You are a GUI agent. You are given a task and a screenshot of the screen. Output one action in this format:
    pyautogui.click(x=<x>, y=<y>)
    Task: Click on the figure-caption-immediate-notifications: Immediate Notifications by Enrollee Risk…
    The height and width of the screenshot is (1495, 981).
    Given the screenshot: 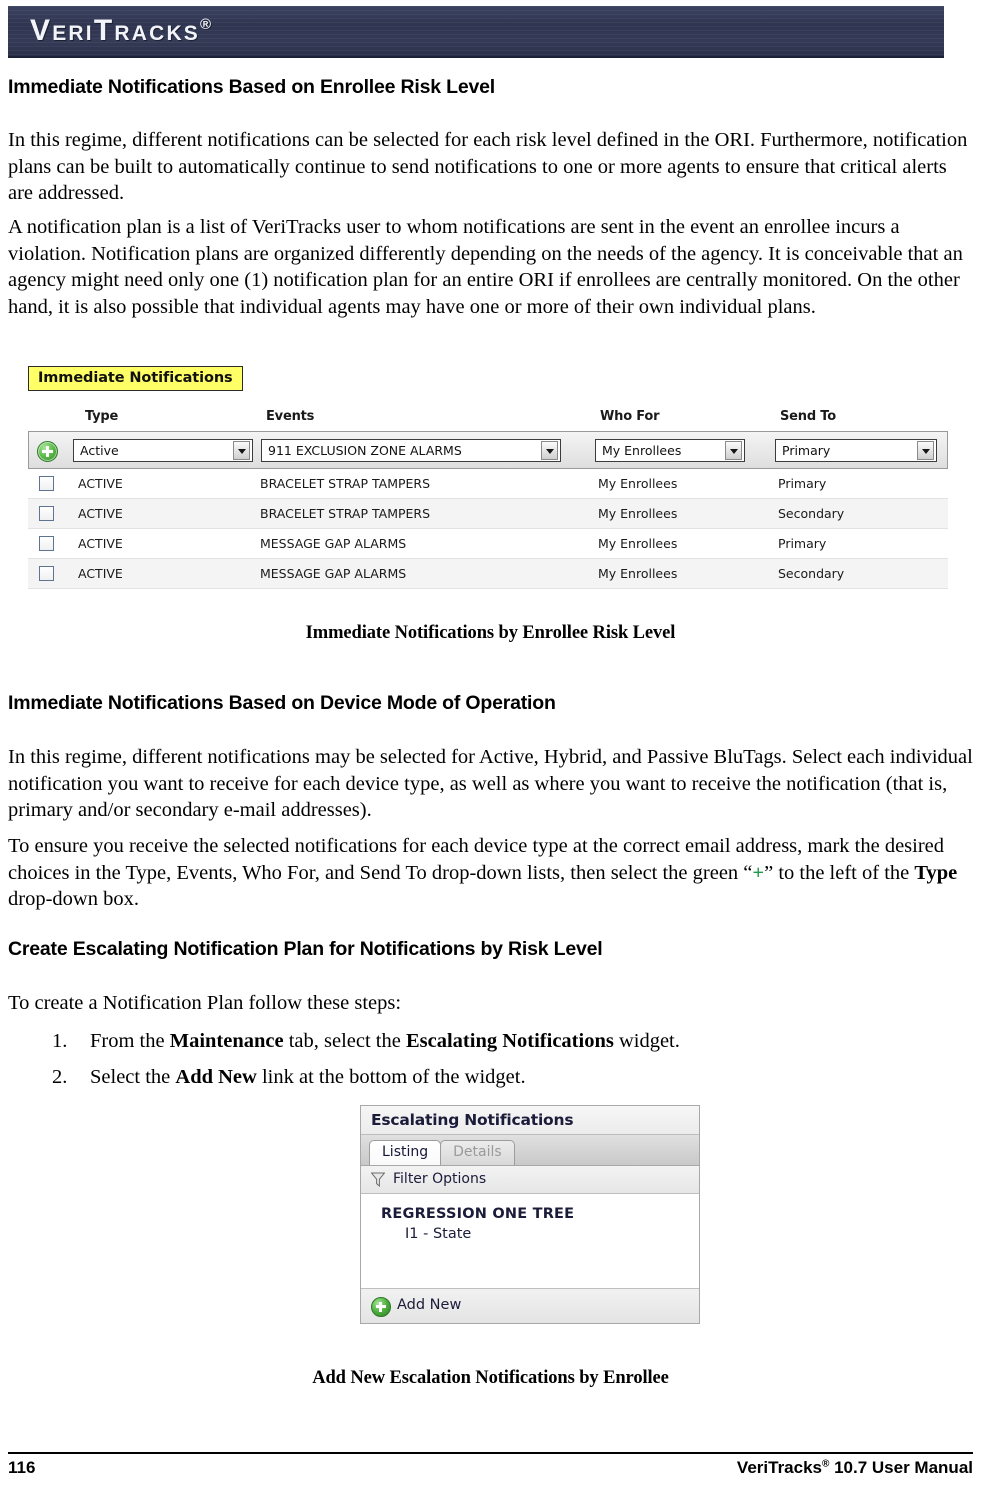 What is the action you would take?
    pyautogui.click(x=490, y=633)
    